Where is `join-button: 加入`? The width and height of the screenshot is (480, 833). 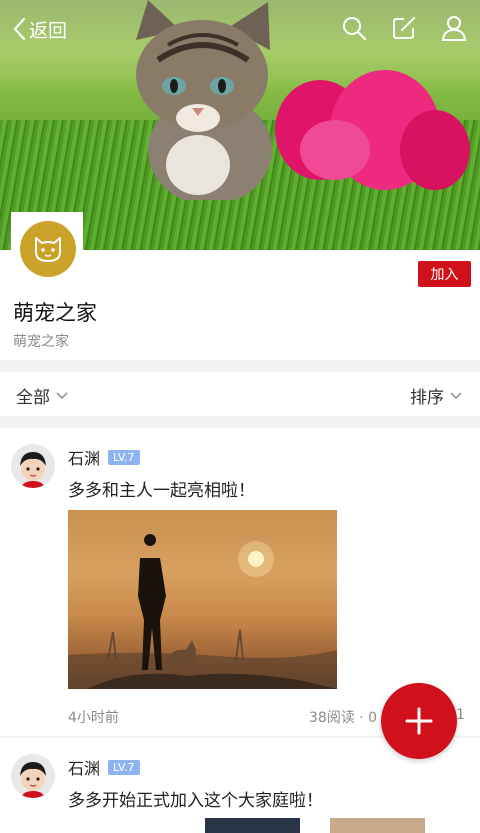 join-button: 加入 is located at coordinates (444, 274).